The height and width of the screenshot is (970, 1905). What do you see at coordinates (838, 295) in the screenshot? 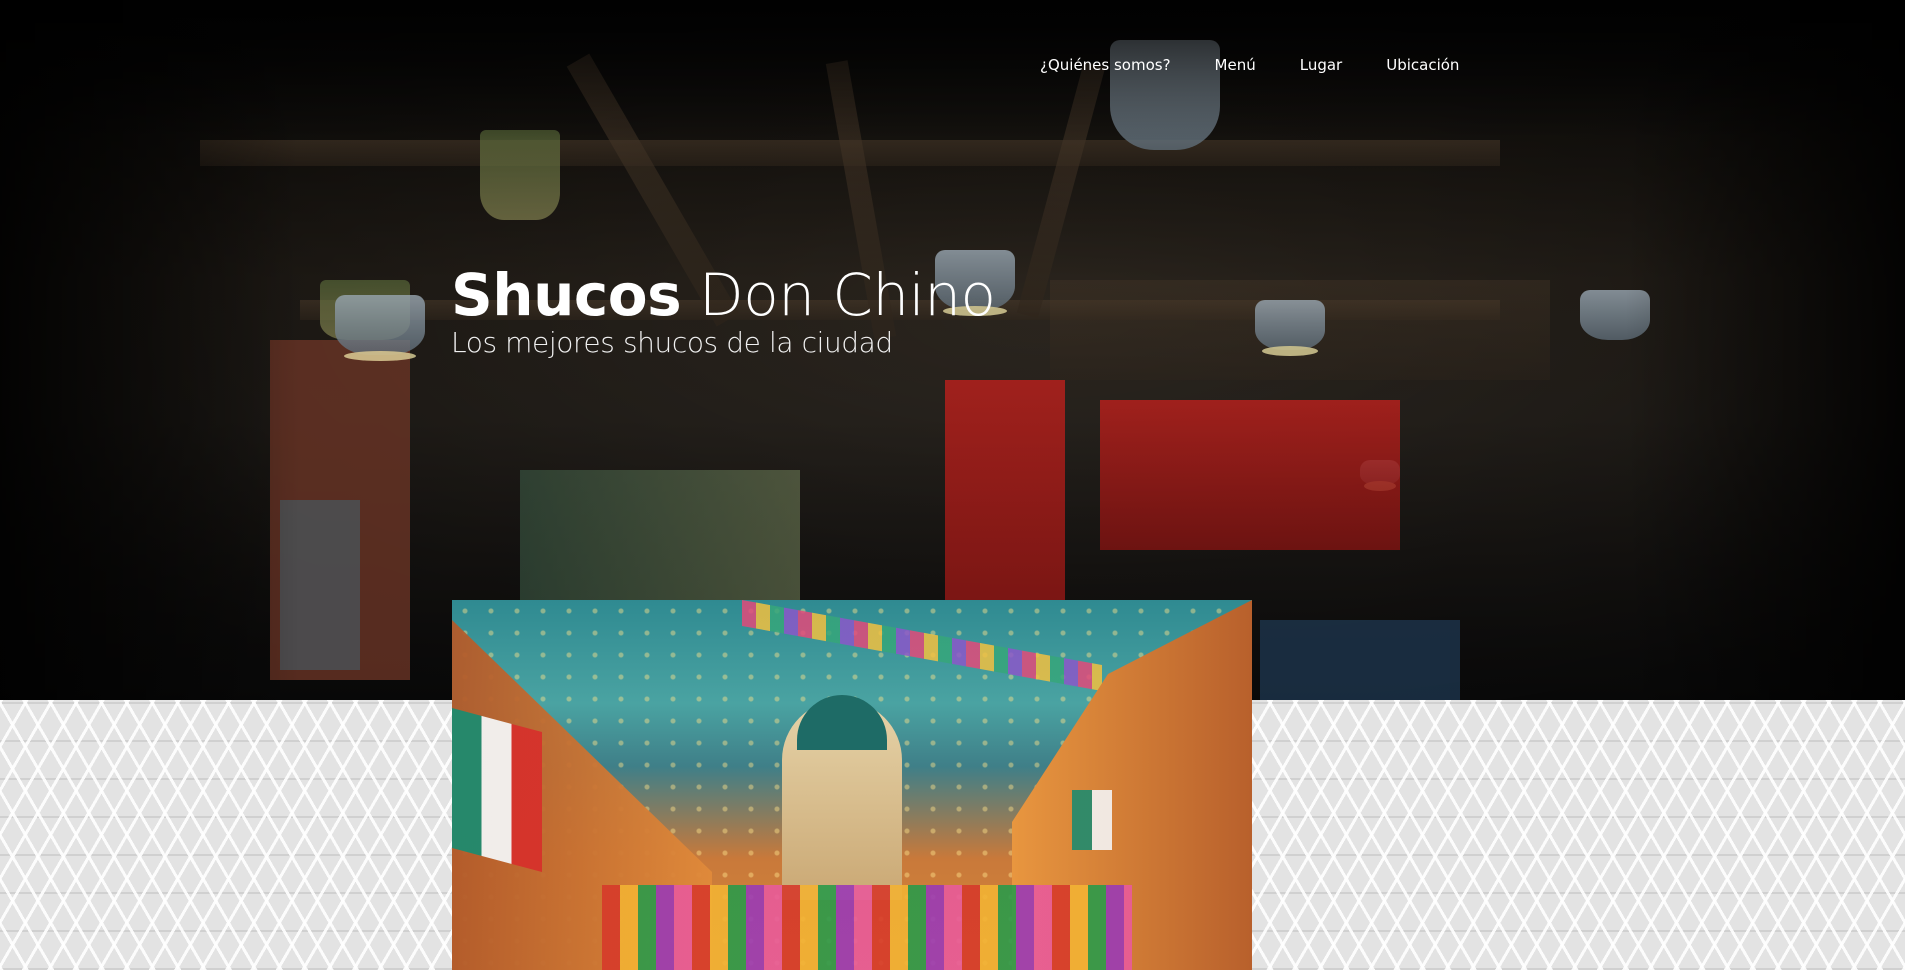
I see `hero-title-rest: Don Chino` at bounding box center [838, 295].